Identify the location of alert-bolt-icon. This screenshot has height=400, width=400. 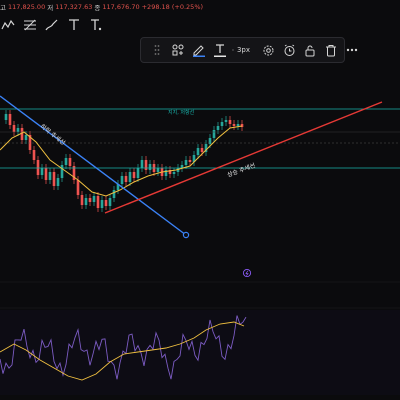
(247, 273).